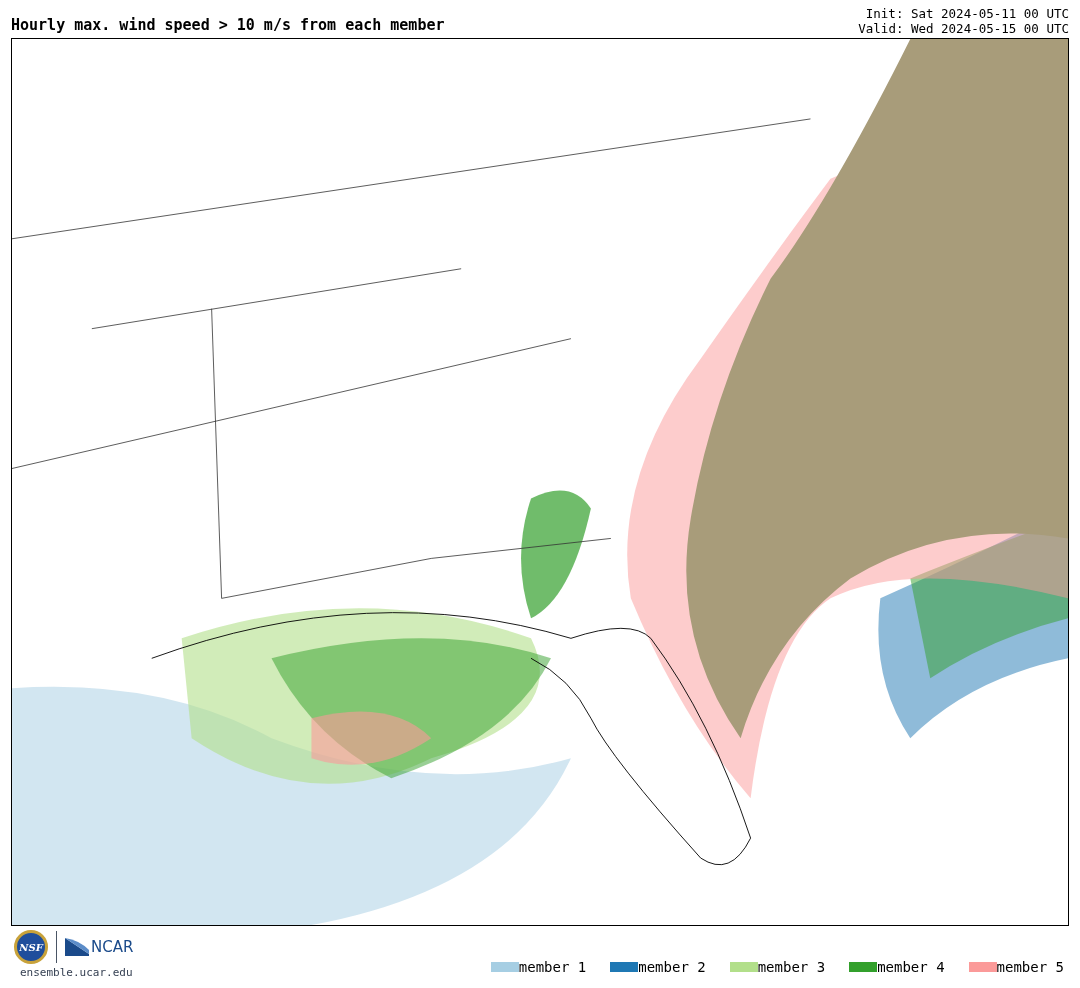 This screenshot has height=988, width=1080. What do you see at coordinates (911, 967) in the screenshot?
I see `legend-label: member 4` at bounding box center [911, 967].